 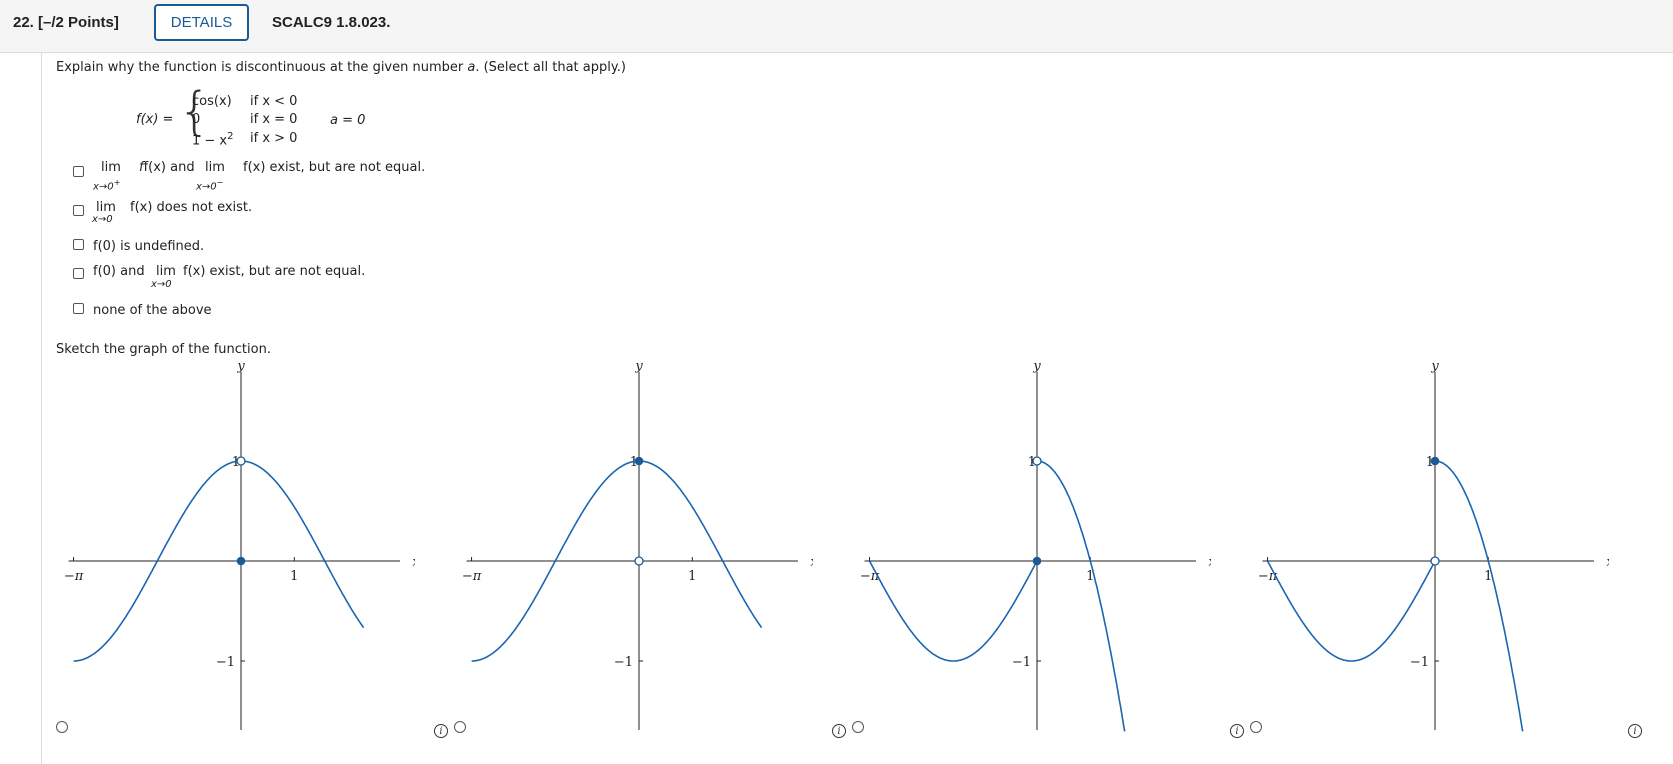 What do you see at coordinates (78, 244) in the screenshot?
I see `option-3-checkbox` at bounding box center [78, 244].